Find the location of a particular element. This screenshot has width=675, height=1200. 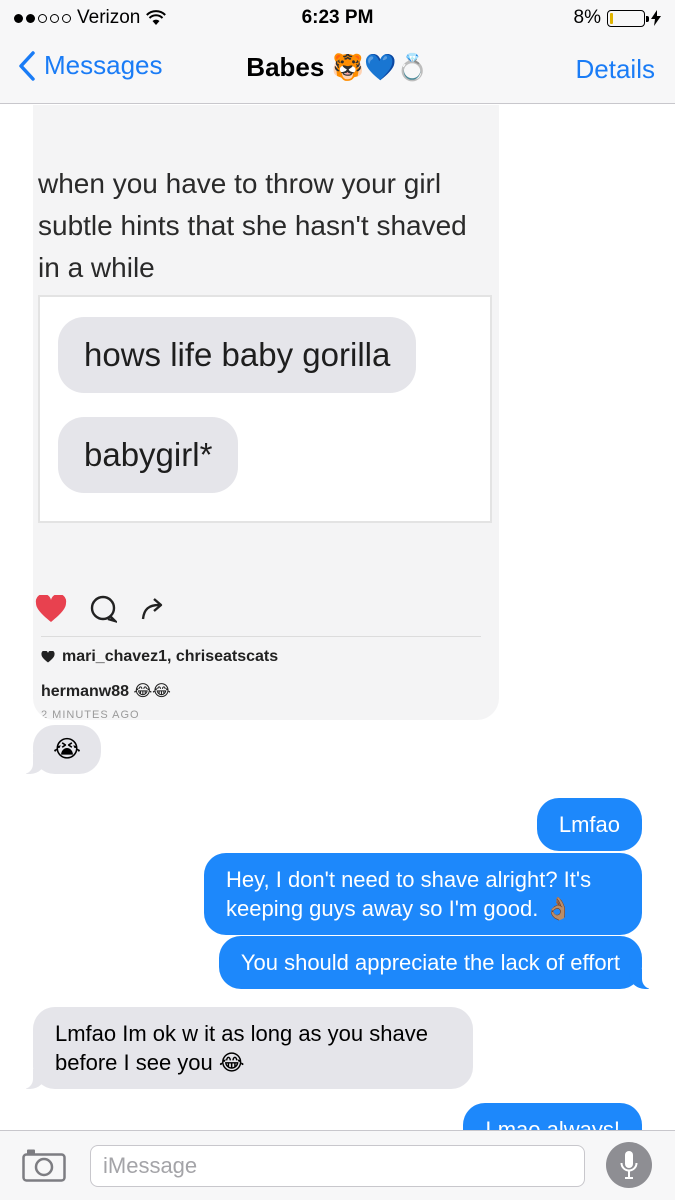

message-bubble-incoming: 😭 is located at coordinates (62, 749).